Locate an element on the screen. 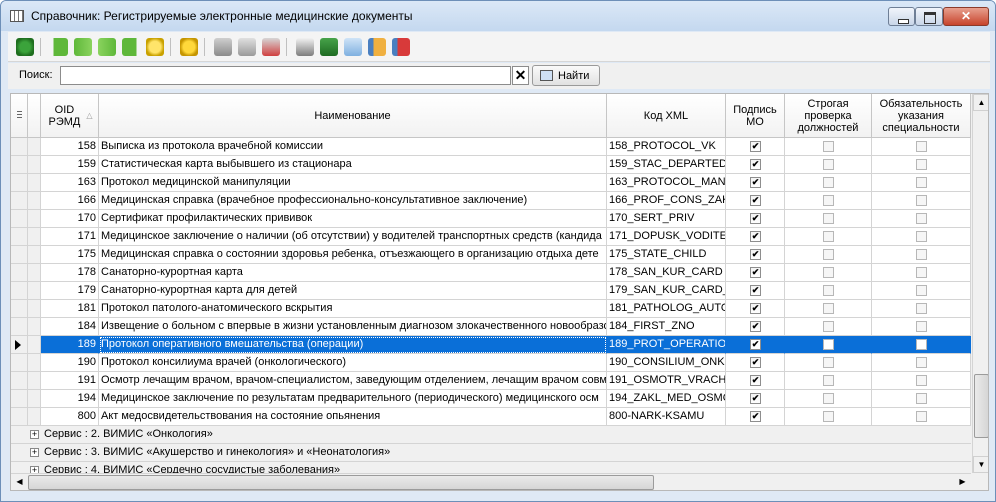 This screenshot has width=996, height=502. filter-icon is located at coordinates (223, 47).